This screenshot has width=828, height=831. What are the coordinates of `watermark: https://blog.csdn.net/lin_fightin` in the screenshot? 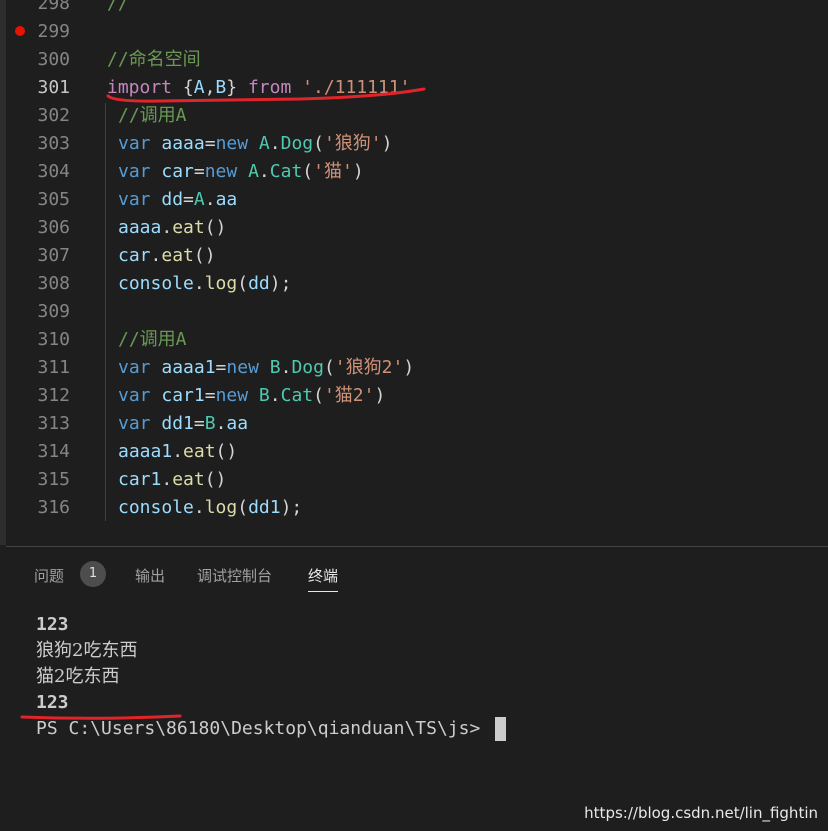 It's located at (701, 813).